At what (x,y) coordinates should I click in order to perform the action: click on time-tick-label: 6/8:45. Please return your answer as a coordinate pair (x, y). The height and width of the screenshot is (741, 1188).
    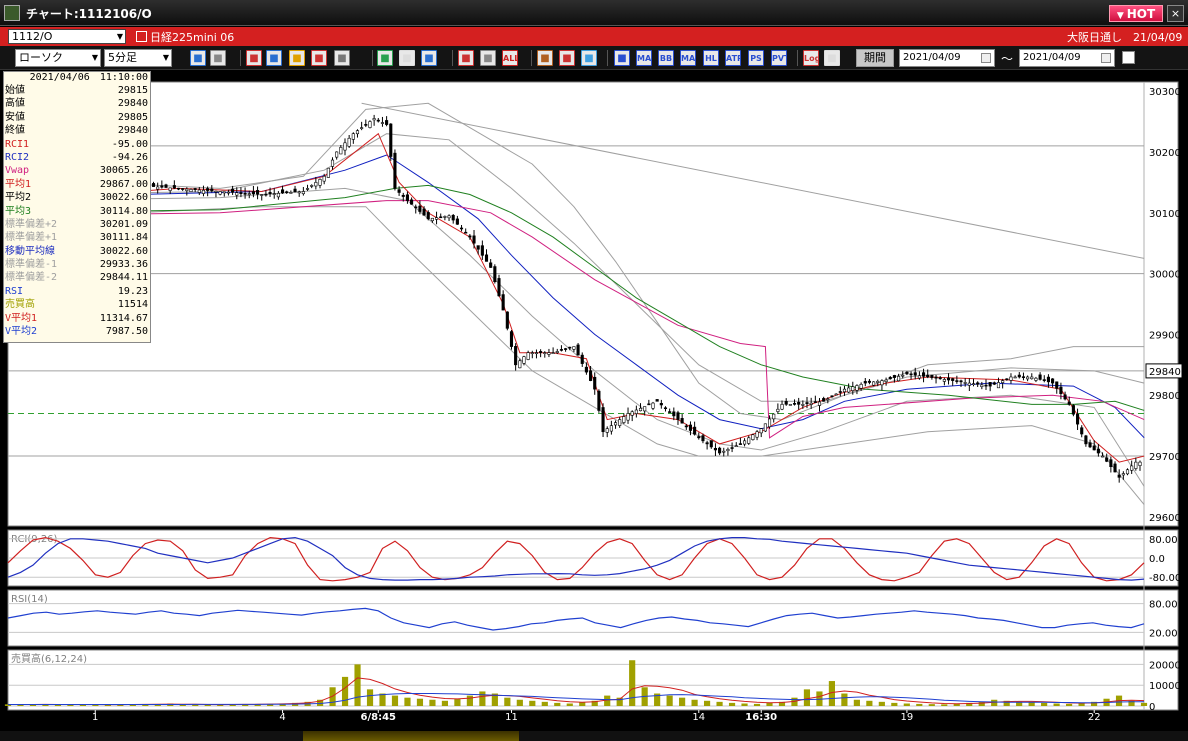
    Looking at the image, I should click on (379, 717).